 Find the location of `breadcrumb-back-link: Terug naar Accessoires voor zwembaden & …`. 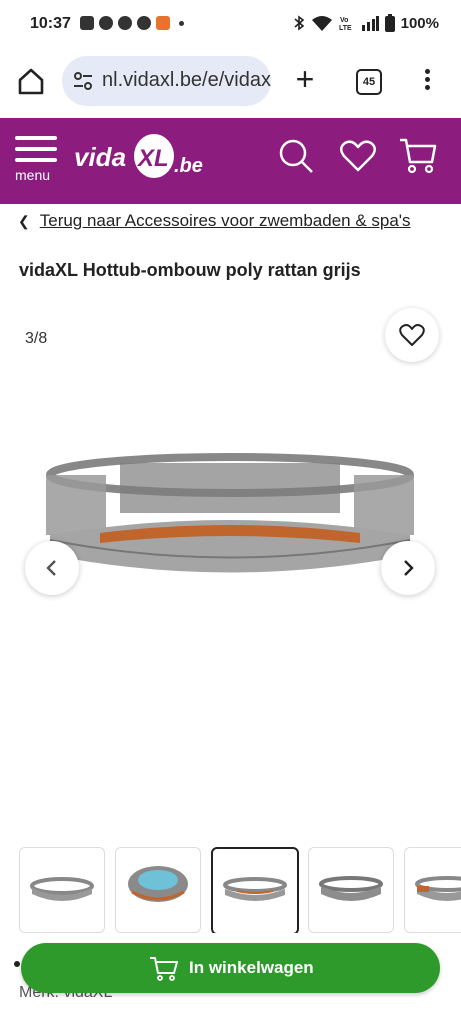

breadcrumb-back-link: Terug naar Accessoires voor zwembaden & … is located at coordinates (225, 221).